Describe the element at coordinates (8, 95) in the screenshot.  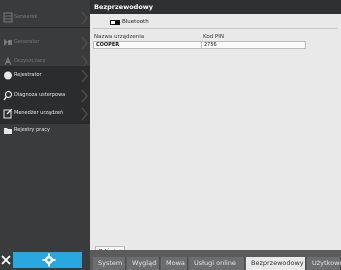
I see `diagnostics-icon` at that location.